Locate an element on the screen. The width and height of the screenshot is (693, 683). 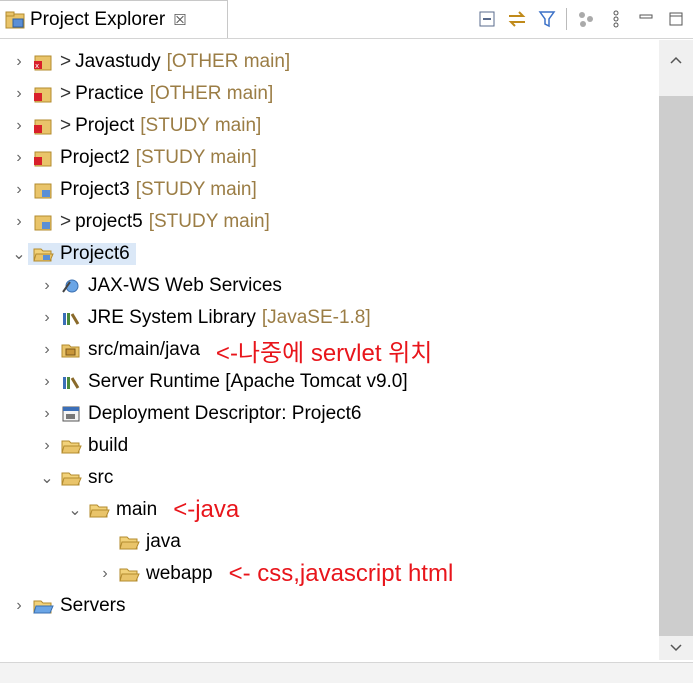
project-error-icon: x is located at coordinates (43, 62).